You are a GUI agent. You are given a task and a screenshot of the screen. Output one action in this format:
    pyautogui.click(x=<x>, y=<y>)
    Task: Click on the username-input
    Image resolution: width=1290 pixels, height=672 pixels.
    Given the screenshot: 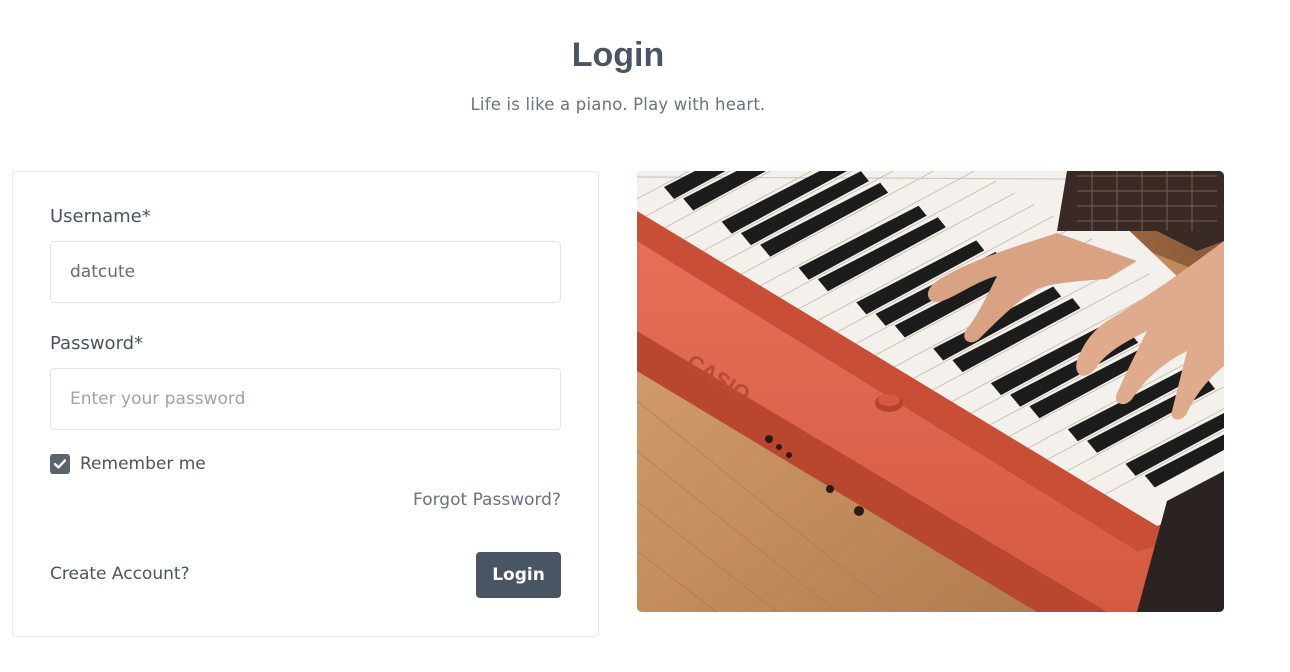 What is the action you would take?
    pyautogui.click(x=305, y=272)
    